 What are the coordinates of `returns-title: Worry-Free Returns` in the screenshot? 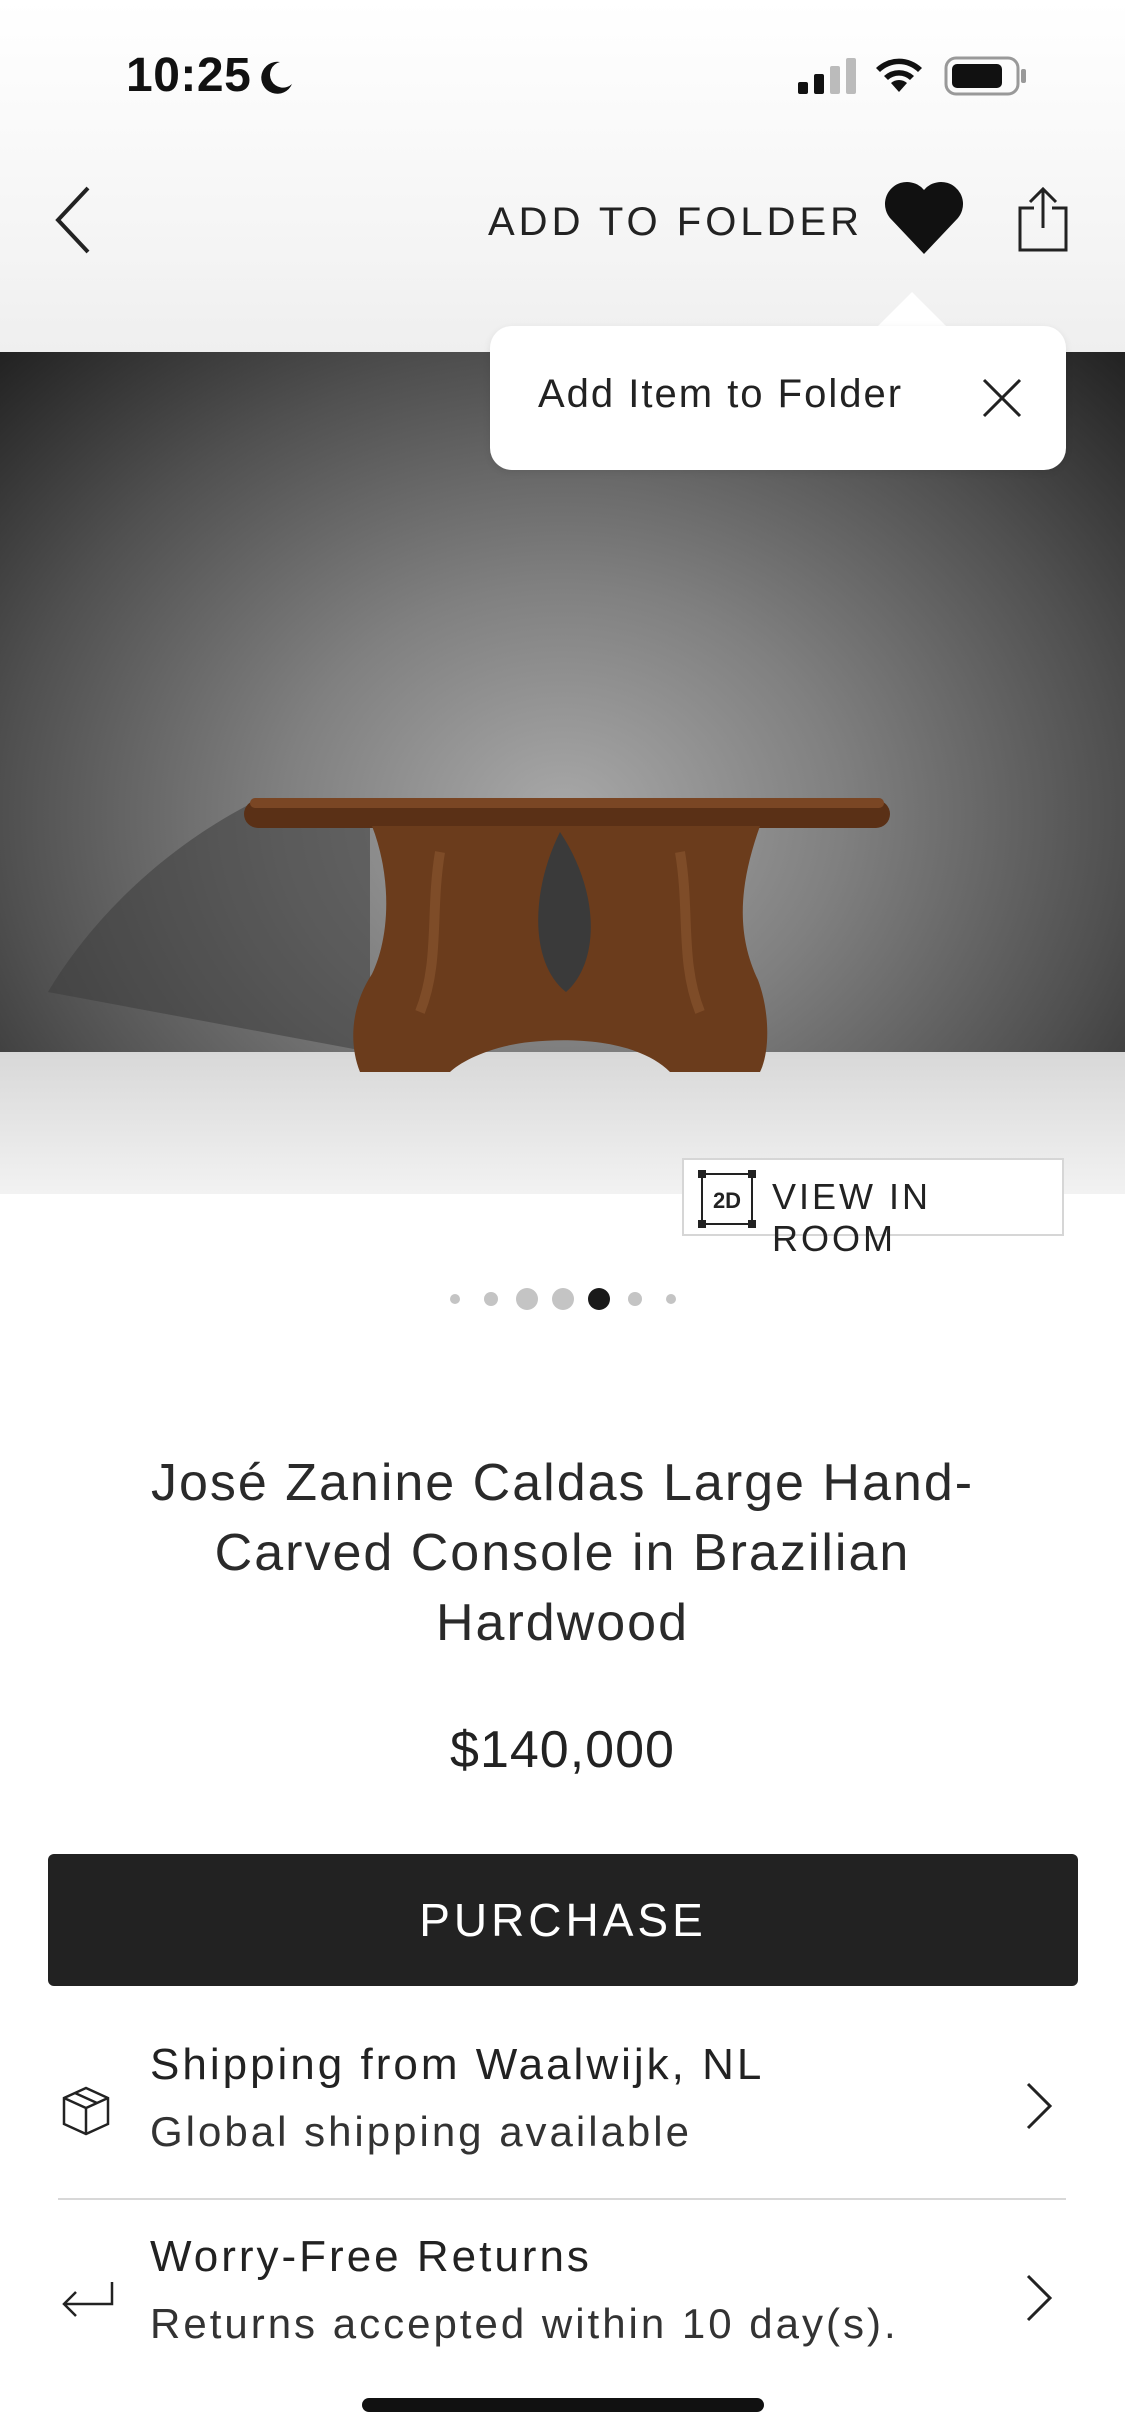 It's located at (371, 2256).